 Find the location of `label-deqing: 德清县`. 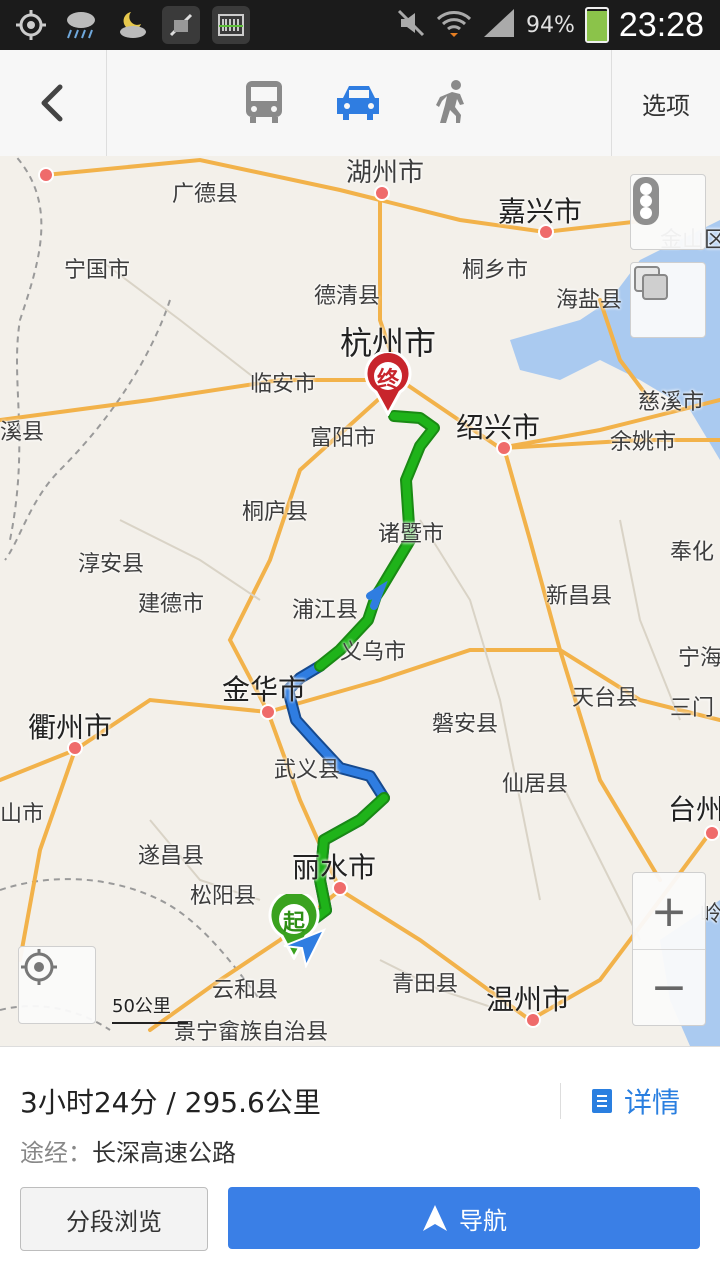

label-deqing: 德清县 is located at coordinates (347, 296).